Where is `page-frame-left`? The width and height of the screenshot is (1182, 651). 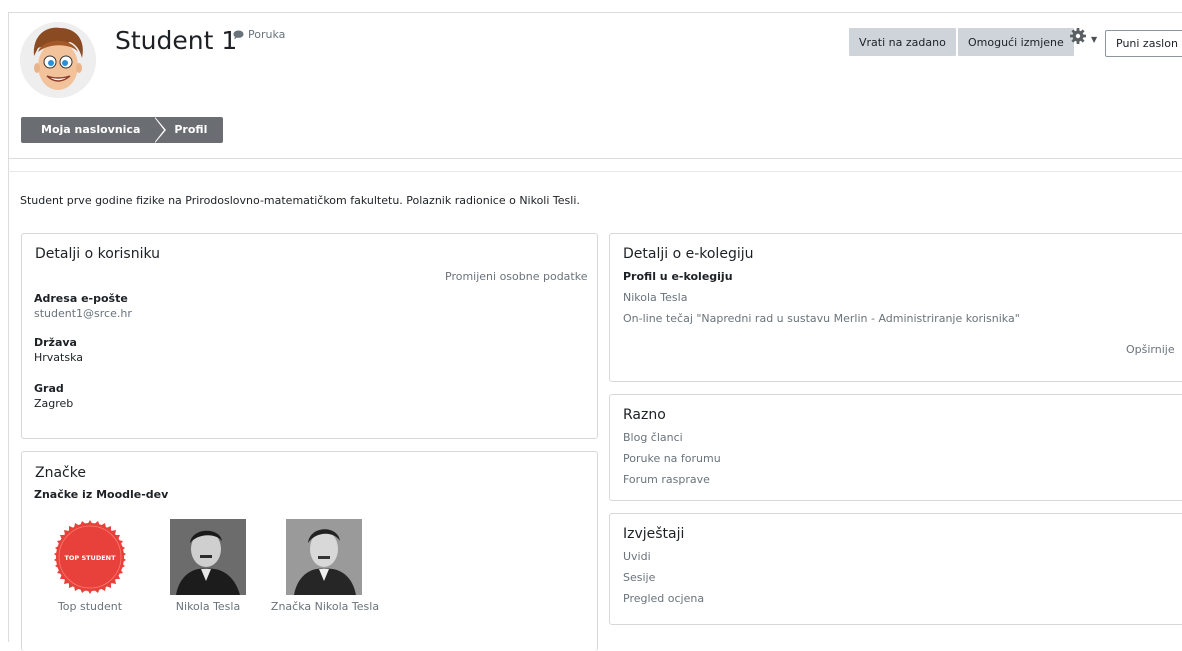
page-frame-left is located at coordinates (8, 327).